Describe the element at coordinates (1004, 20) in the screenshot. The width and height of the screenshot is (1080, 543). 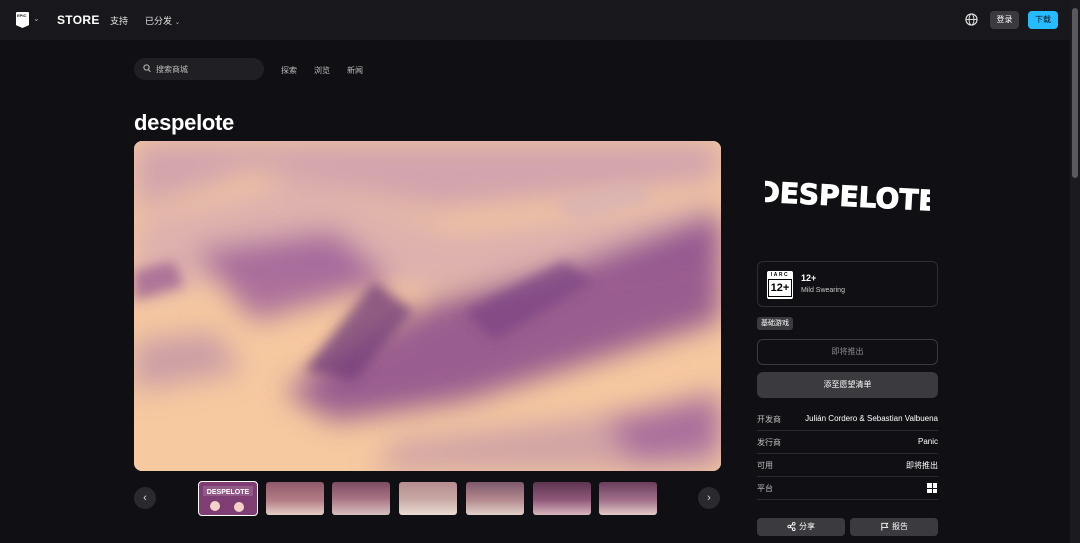
I see `login-button: 登录` at that location.